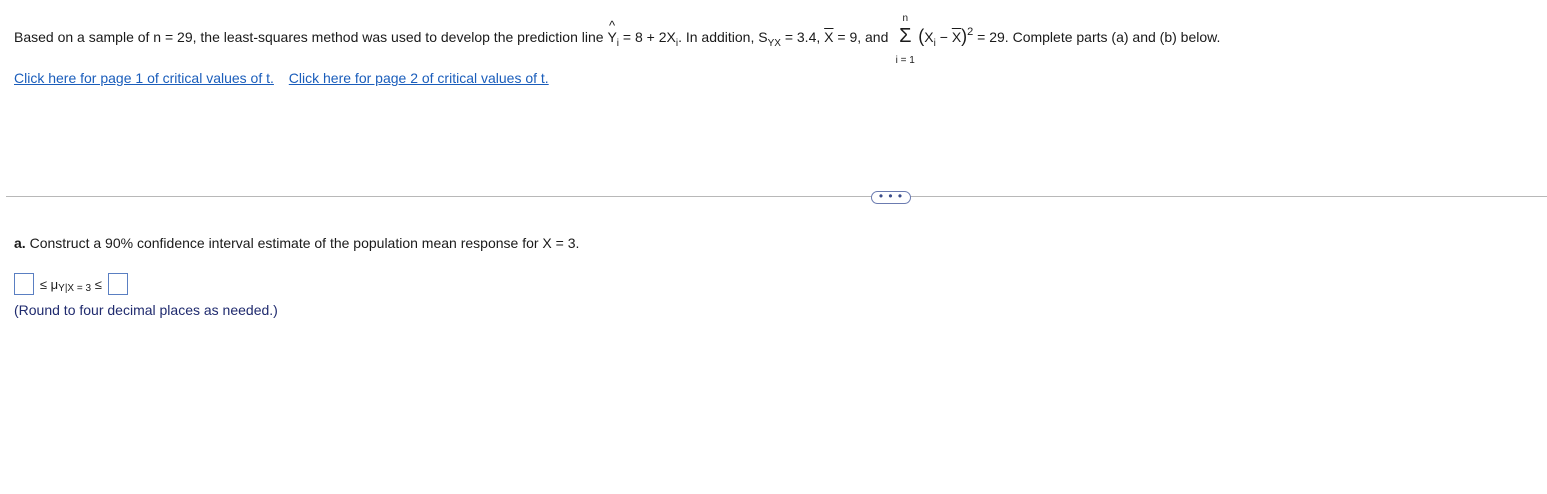  Describe the element at coordinates (24, 284) in the screenshot. I see `lower-bound-input` at that location.